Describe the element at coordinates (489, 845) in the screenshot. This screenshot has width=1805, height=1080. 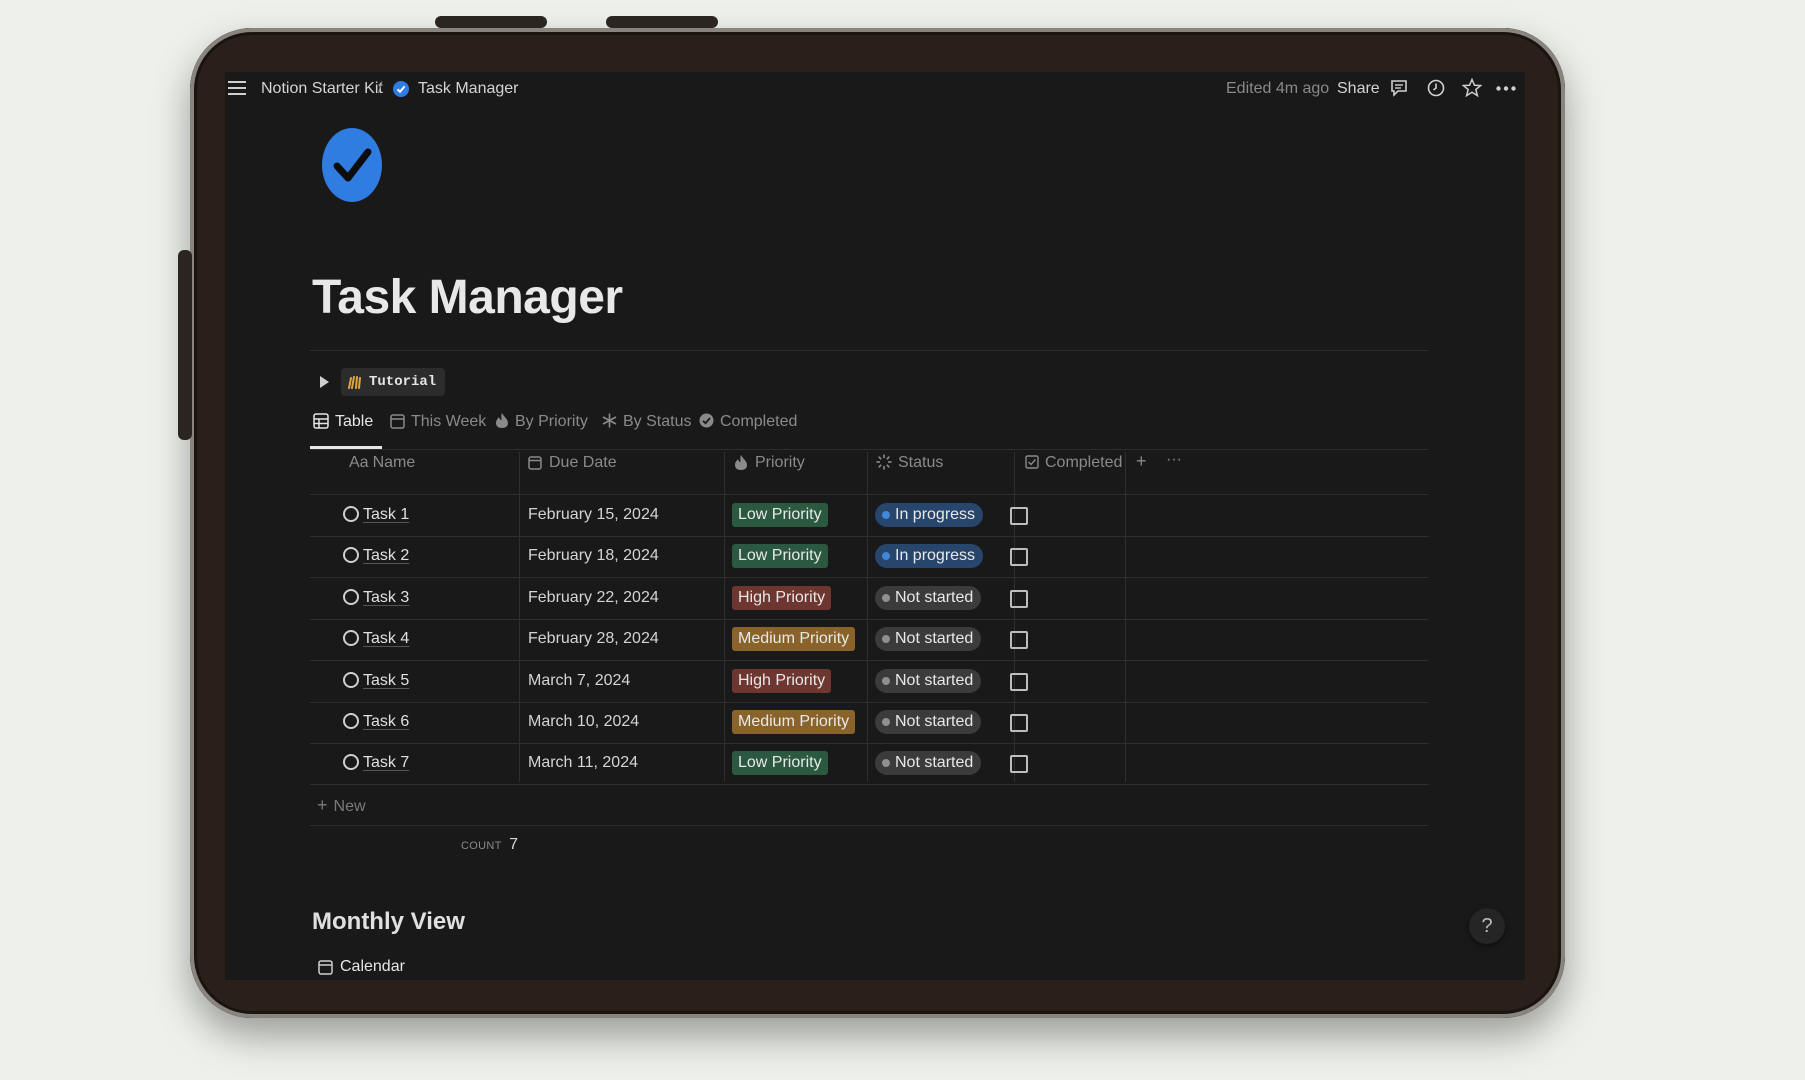
I see `count-summary: COUNT 7` at that location.